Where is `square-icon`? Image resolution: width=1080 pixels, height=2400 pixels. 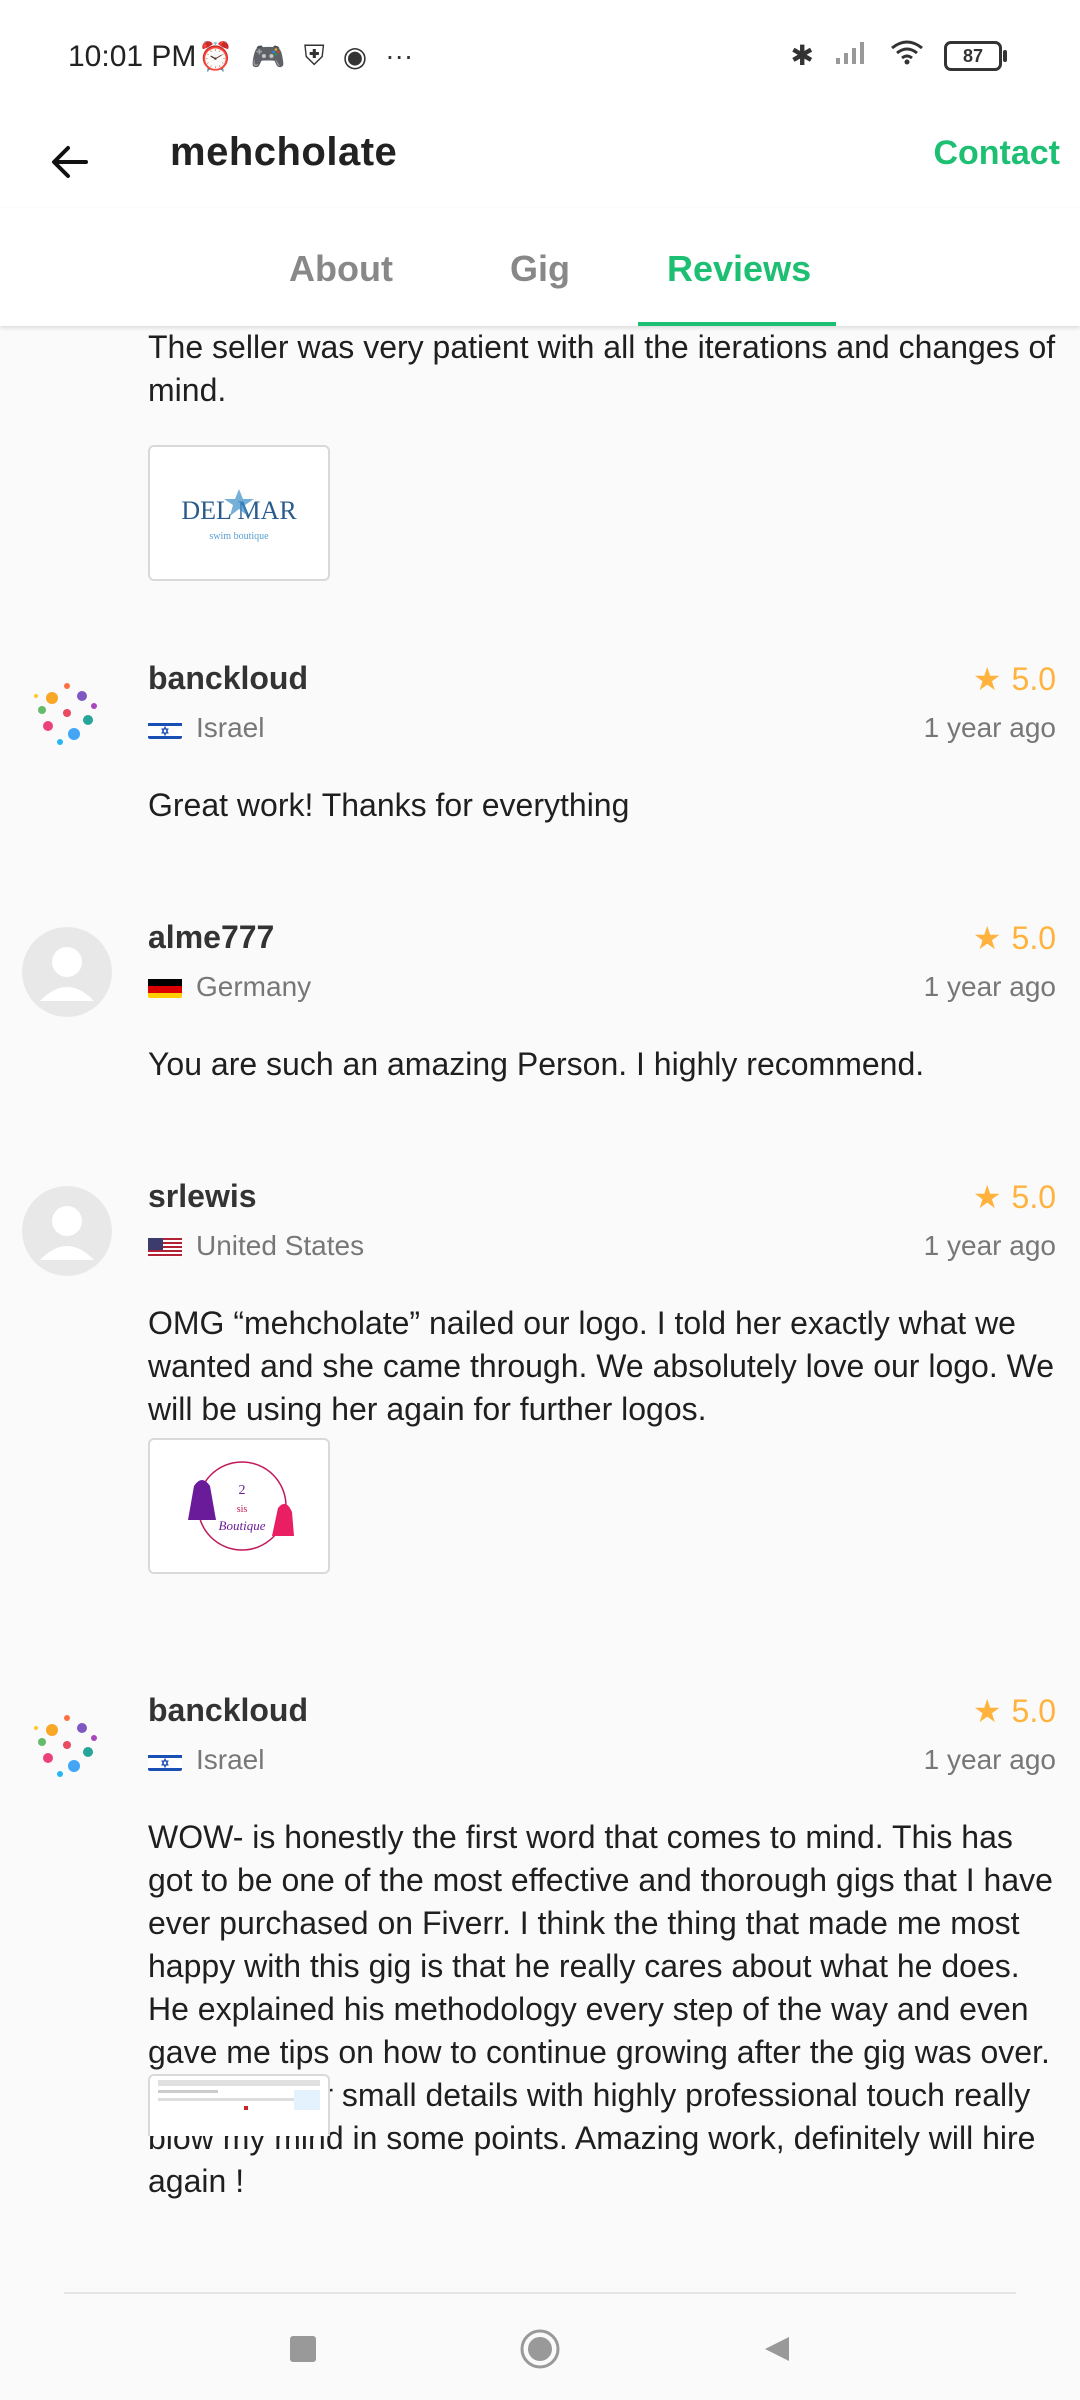
square-icon is located at coordinates (303, 2349).